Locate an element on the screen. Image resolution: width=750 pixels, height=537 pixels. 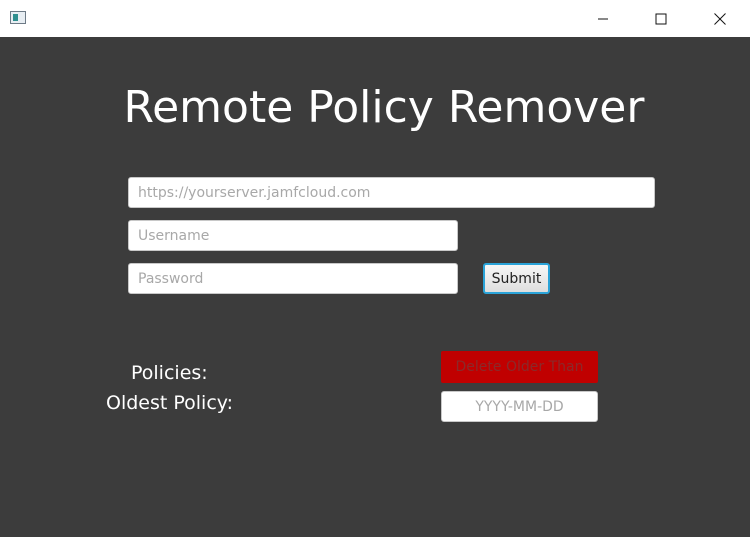
username-input is located at coordinates (293, 235).